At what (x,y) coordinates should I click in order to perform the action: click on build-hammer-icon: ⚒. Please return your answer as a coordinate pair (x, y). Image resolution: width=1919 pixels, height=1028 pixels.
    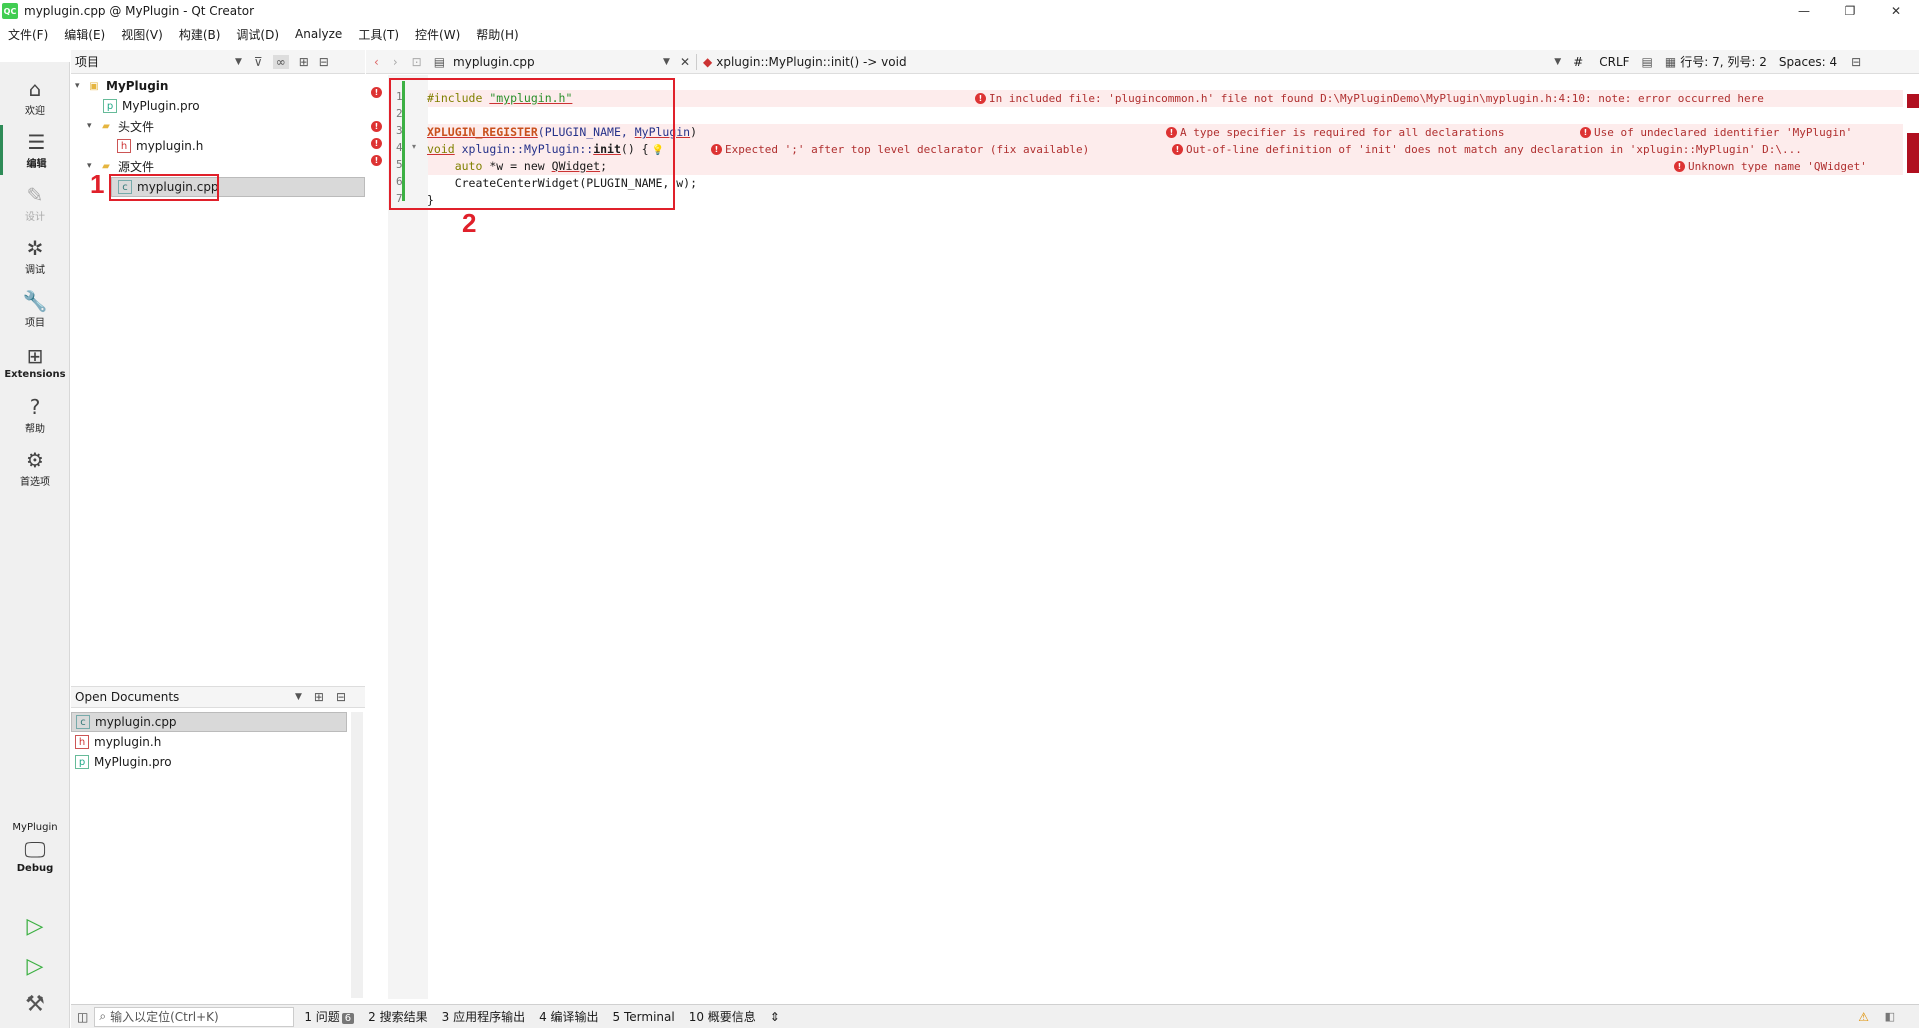
    Looking at the image, I should click on (35, 1004).